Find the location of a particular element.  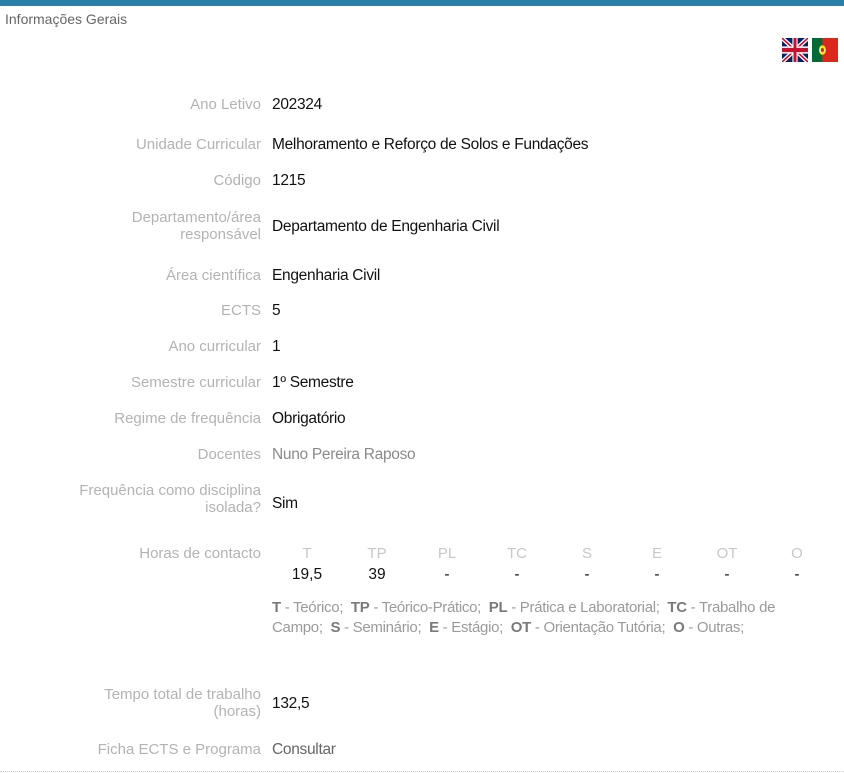

hours-values-row: 19,5 39 - - - - - - is located at coordinates (552, 575).